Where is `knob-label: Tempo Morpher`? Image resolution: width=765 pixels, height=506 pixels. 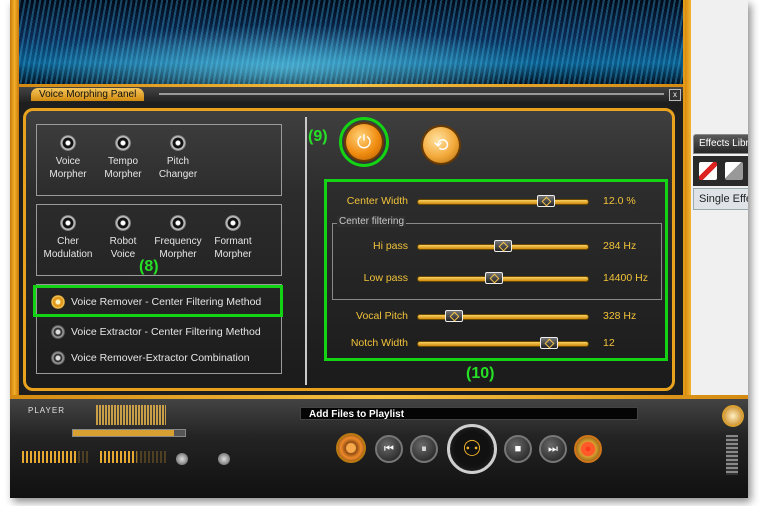
knob-label: Tempo Morpher is located at coordinates (123, 168).